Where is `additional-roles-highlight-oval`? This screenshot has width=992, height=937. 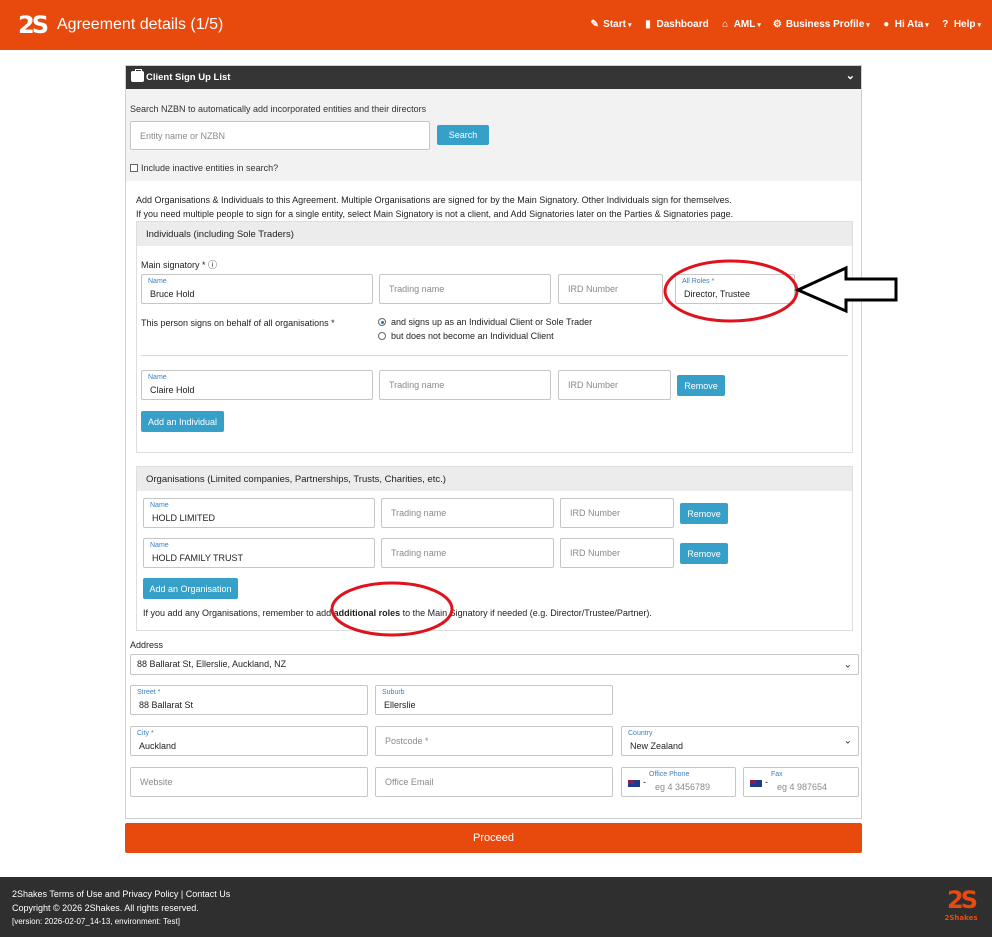 additional-roles-highlight-oval is located at coordinates (392, 609).